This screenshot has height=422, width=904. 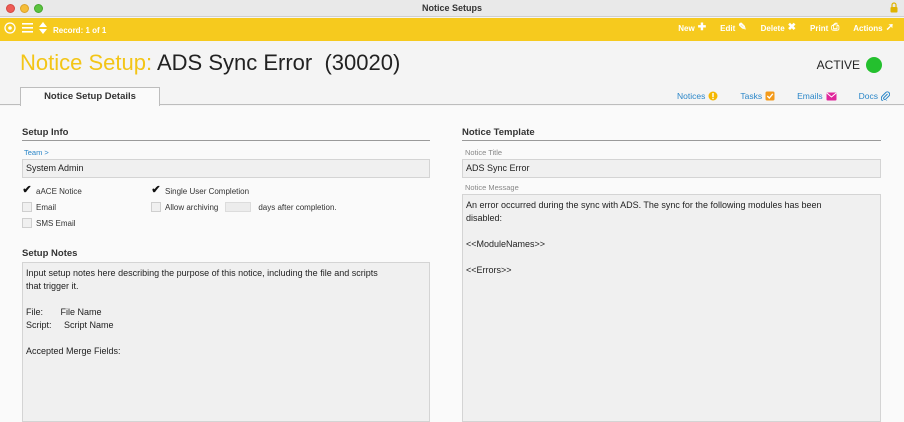 What do you see at coordinates (733, 28) in the screenshot?
I see `edit-button: Edit ✎` at bounding box center [733, 28].